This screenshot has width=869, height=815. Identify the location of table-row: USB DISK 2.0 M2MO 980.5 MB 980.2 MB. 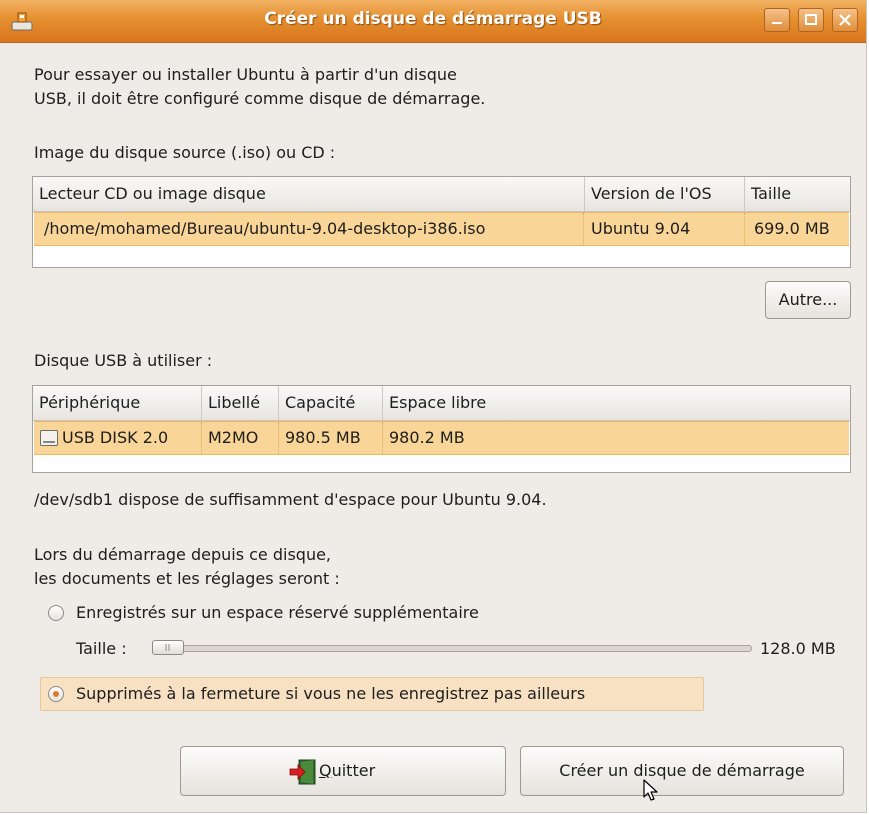
(441, 438).